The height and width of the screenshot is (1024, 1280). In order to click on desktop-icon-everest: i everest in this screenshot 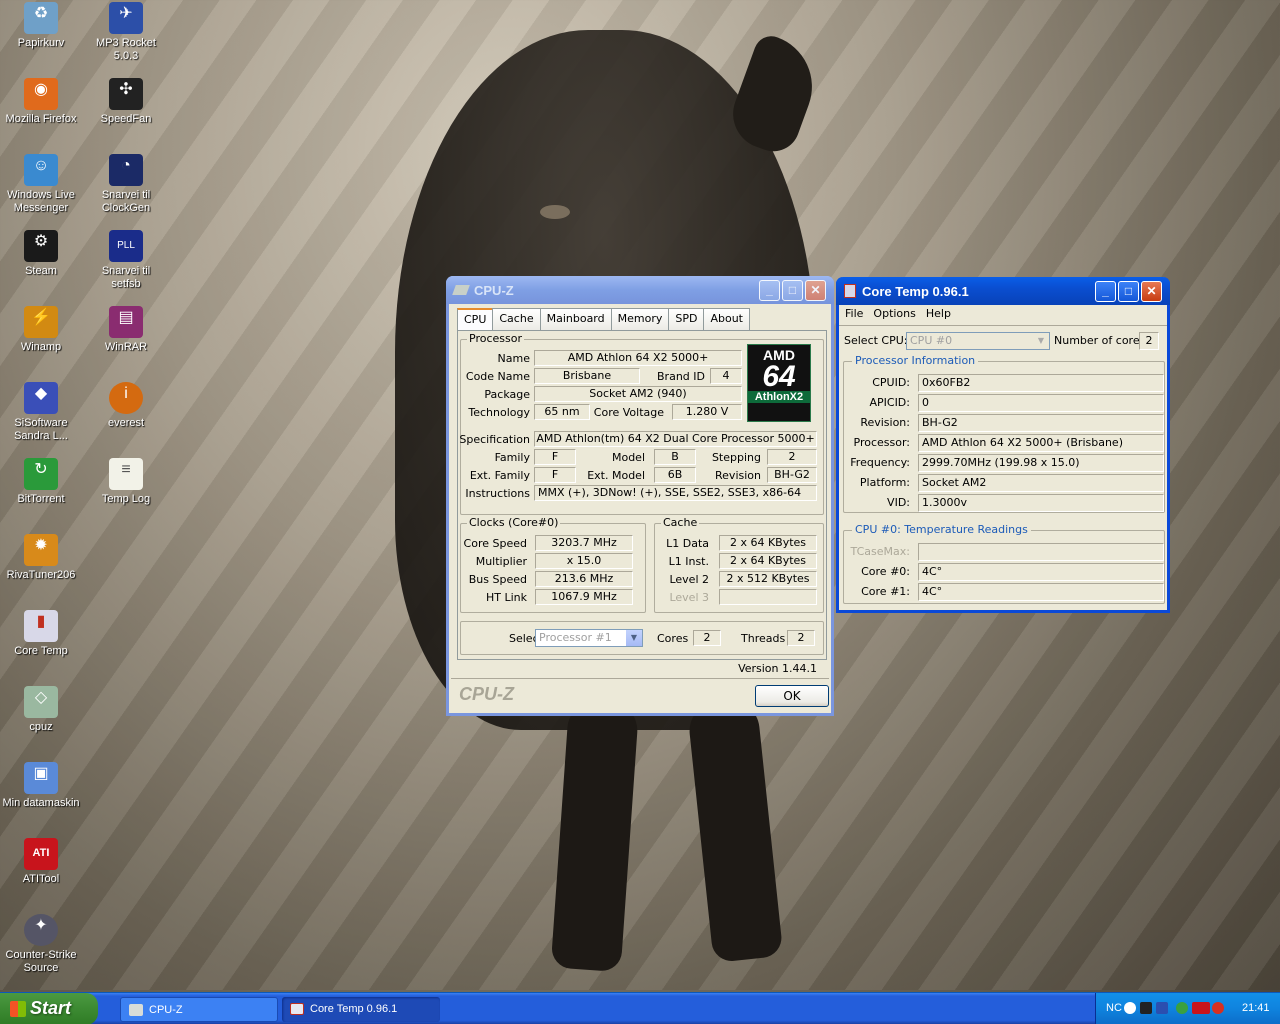, I will do `click(126, 406)`.